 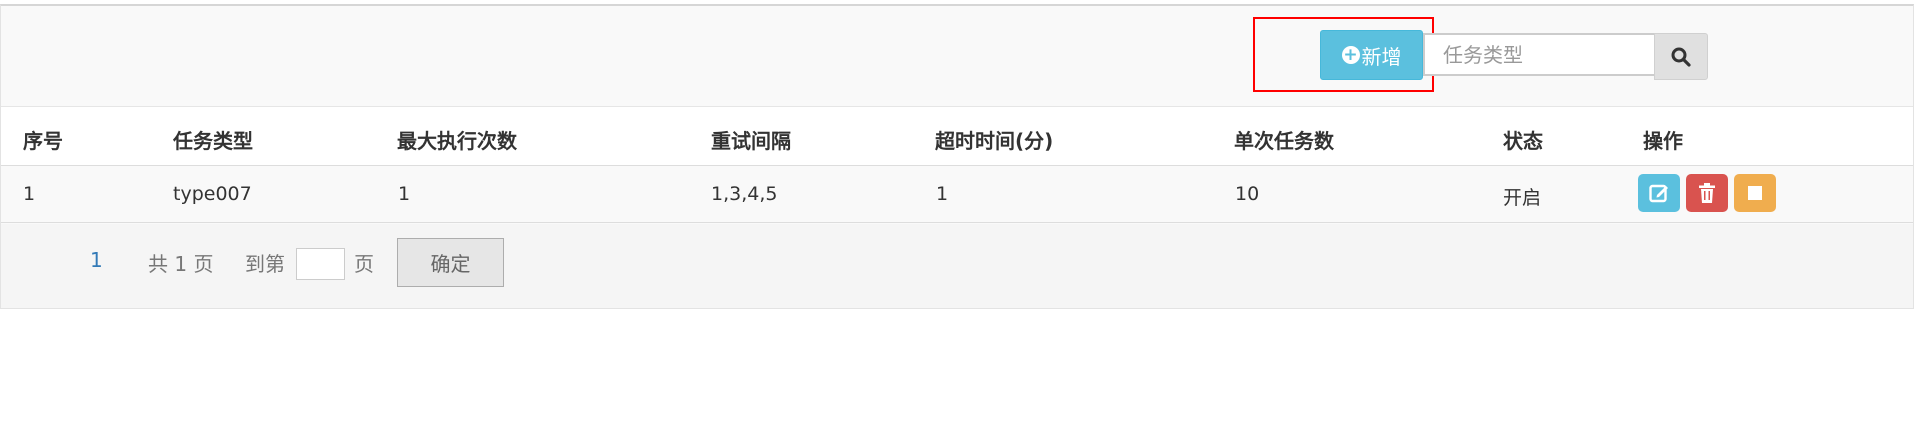 I want to click on search-icon, so click(x=1681, y=57).